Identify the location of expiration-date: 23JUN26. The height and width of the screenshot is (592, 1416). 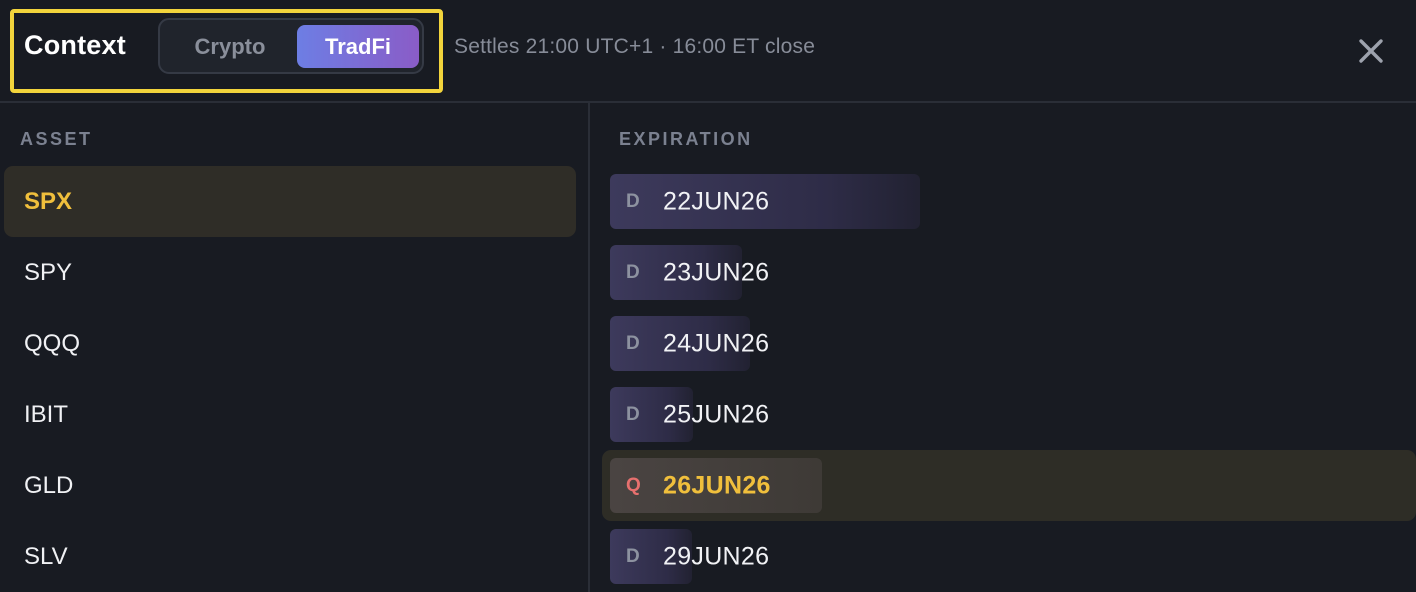
(716, 272).